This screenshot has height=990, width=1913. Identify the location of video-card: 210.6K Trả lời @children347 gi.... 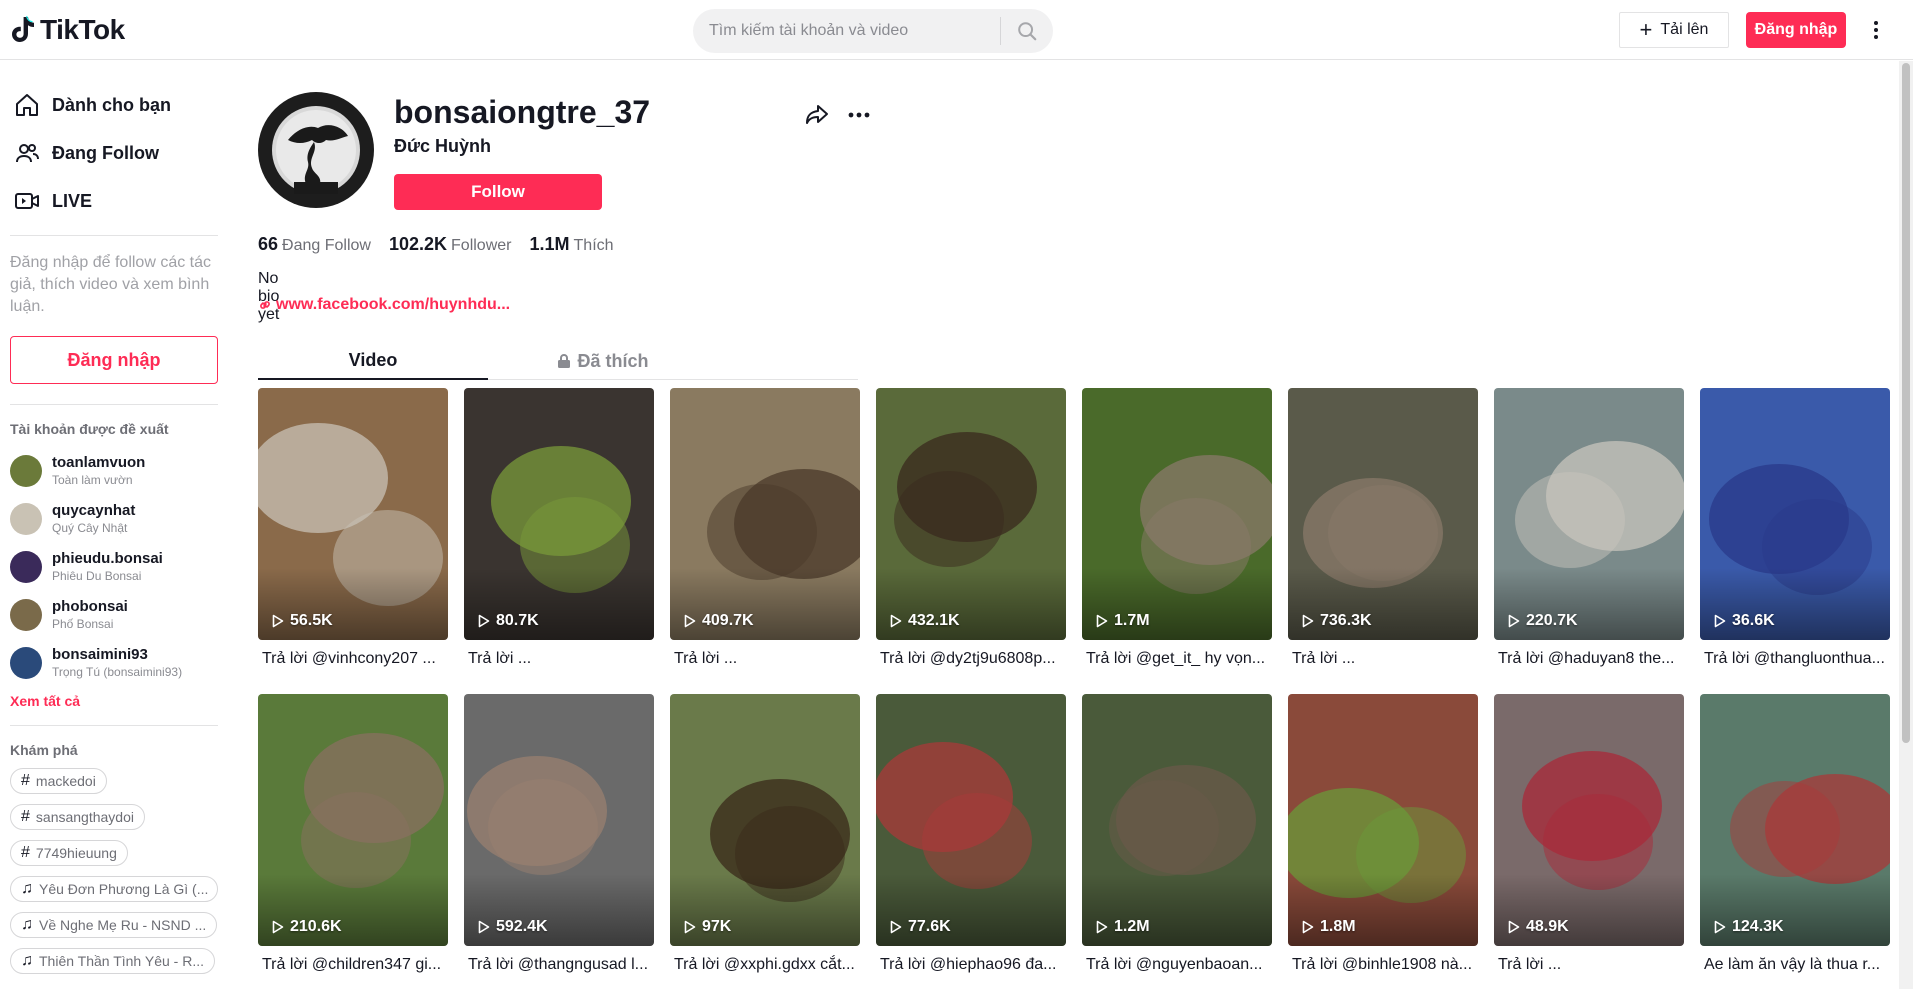
(353, 842).